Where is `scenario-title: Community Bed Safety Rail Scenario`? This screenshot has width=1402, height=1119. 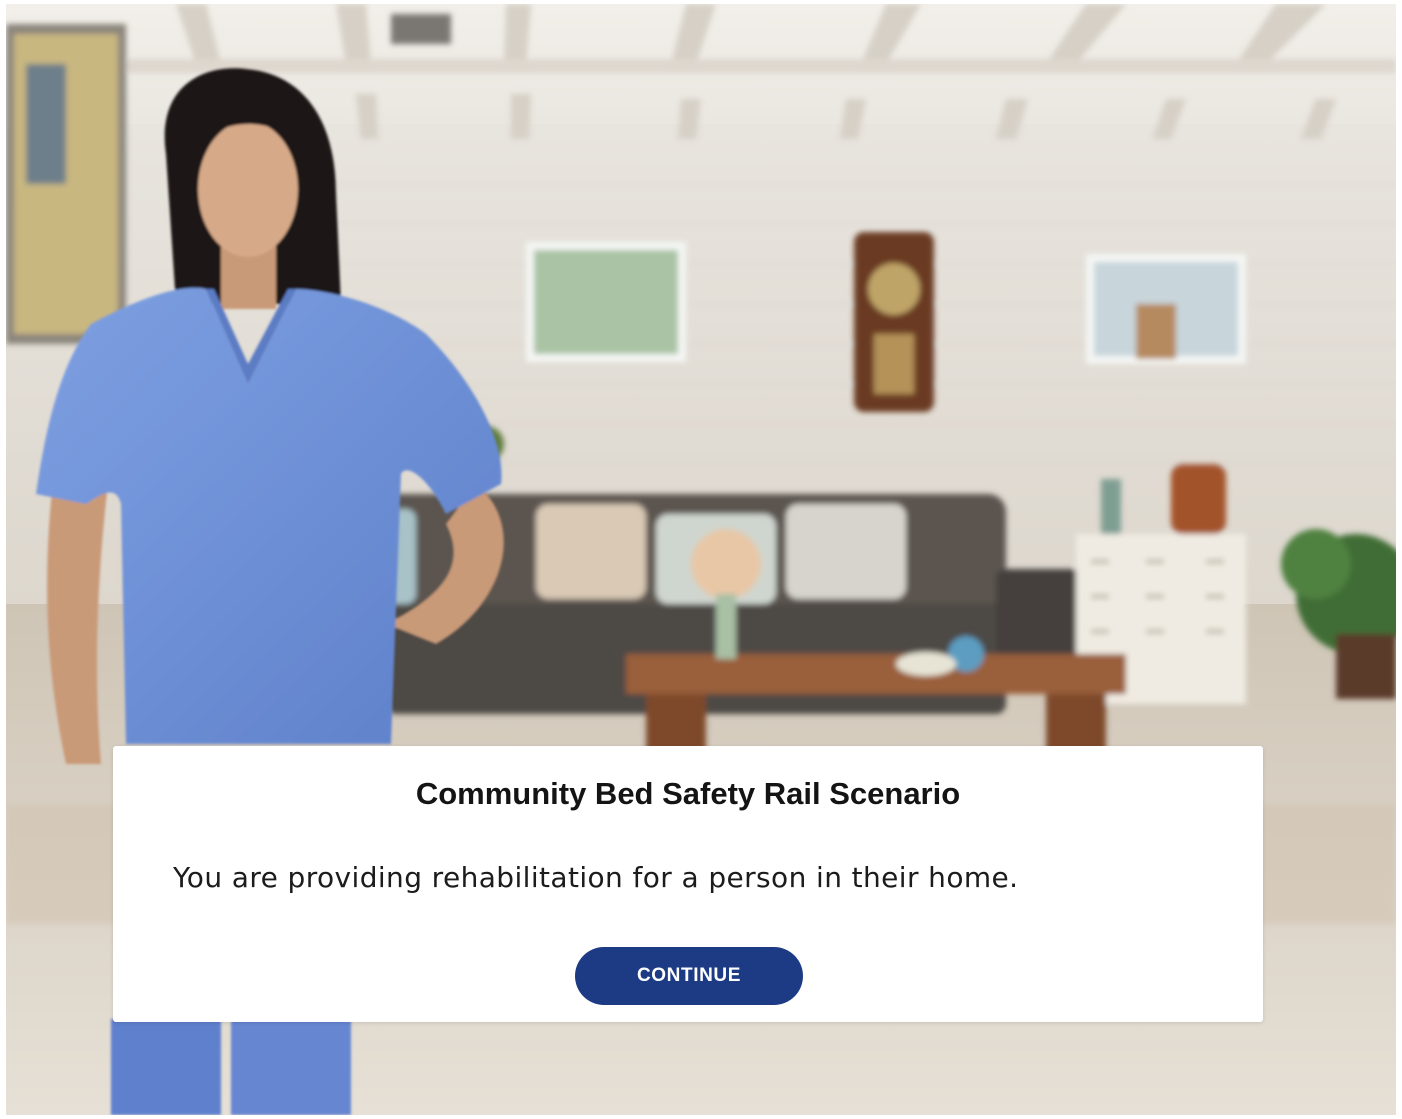 scenario-title: Community Bed Safety Rail Scenario is located at coordinates (688, 793).